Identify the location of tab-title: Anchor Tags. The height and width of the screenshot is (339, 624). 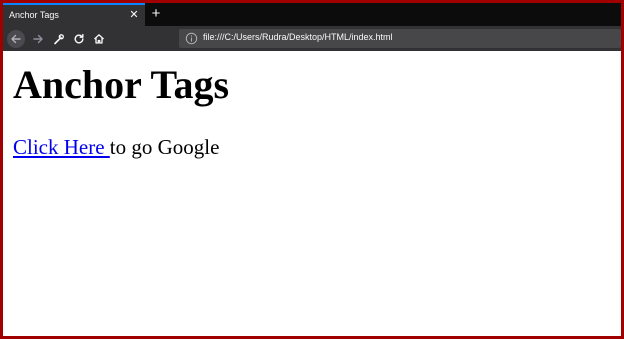
(34, 15).